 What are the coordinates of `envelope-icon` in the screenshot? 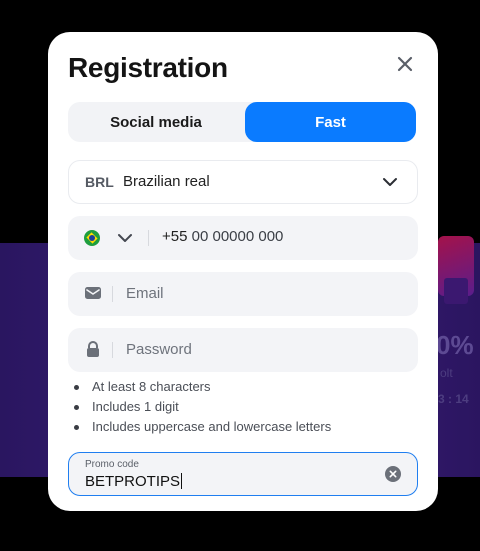 It's located at (93, 295).